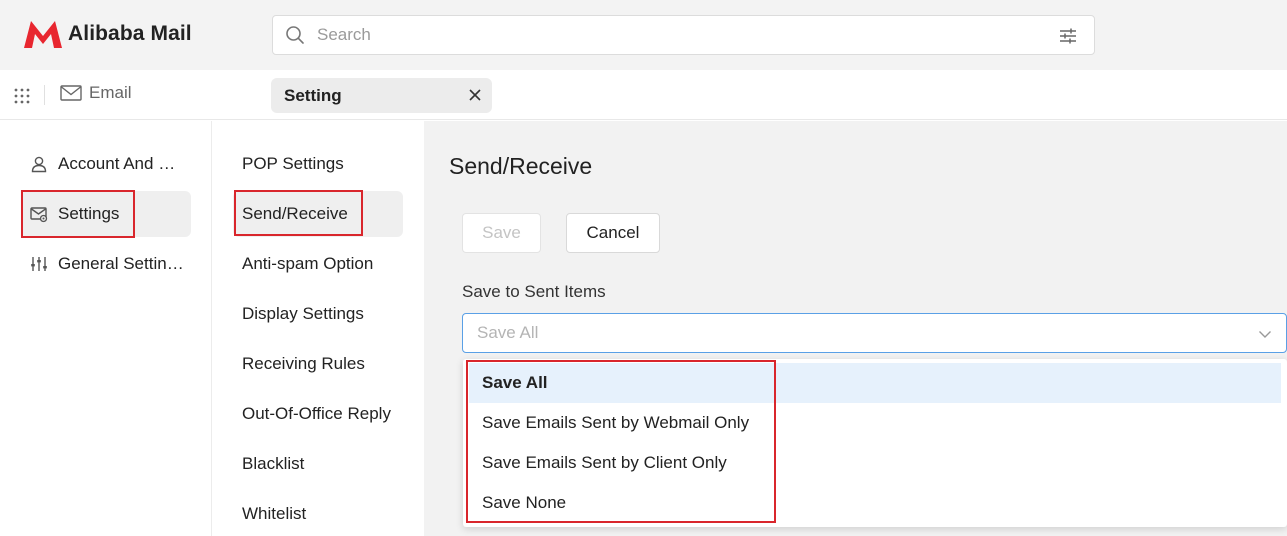 This screenshot has width=1287, height=536. I want to click on subnav-item-receiving-rules: Receiving Rules, so click(318, 364).